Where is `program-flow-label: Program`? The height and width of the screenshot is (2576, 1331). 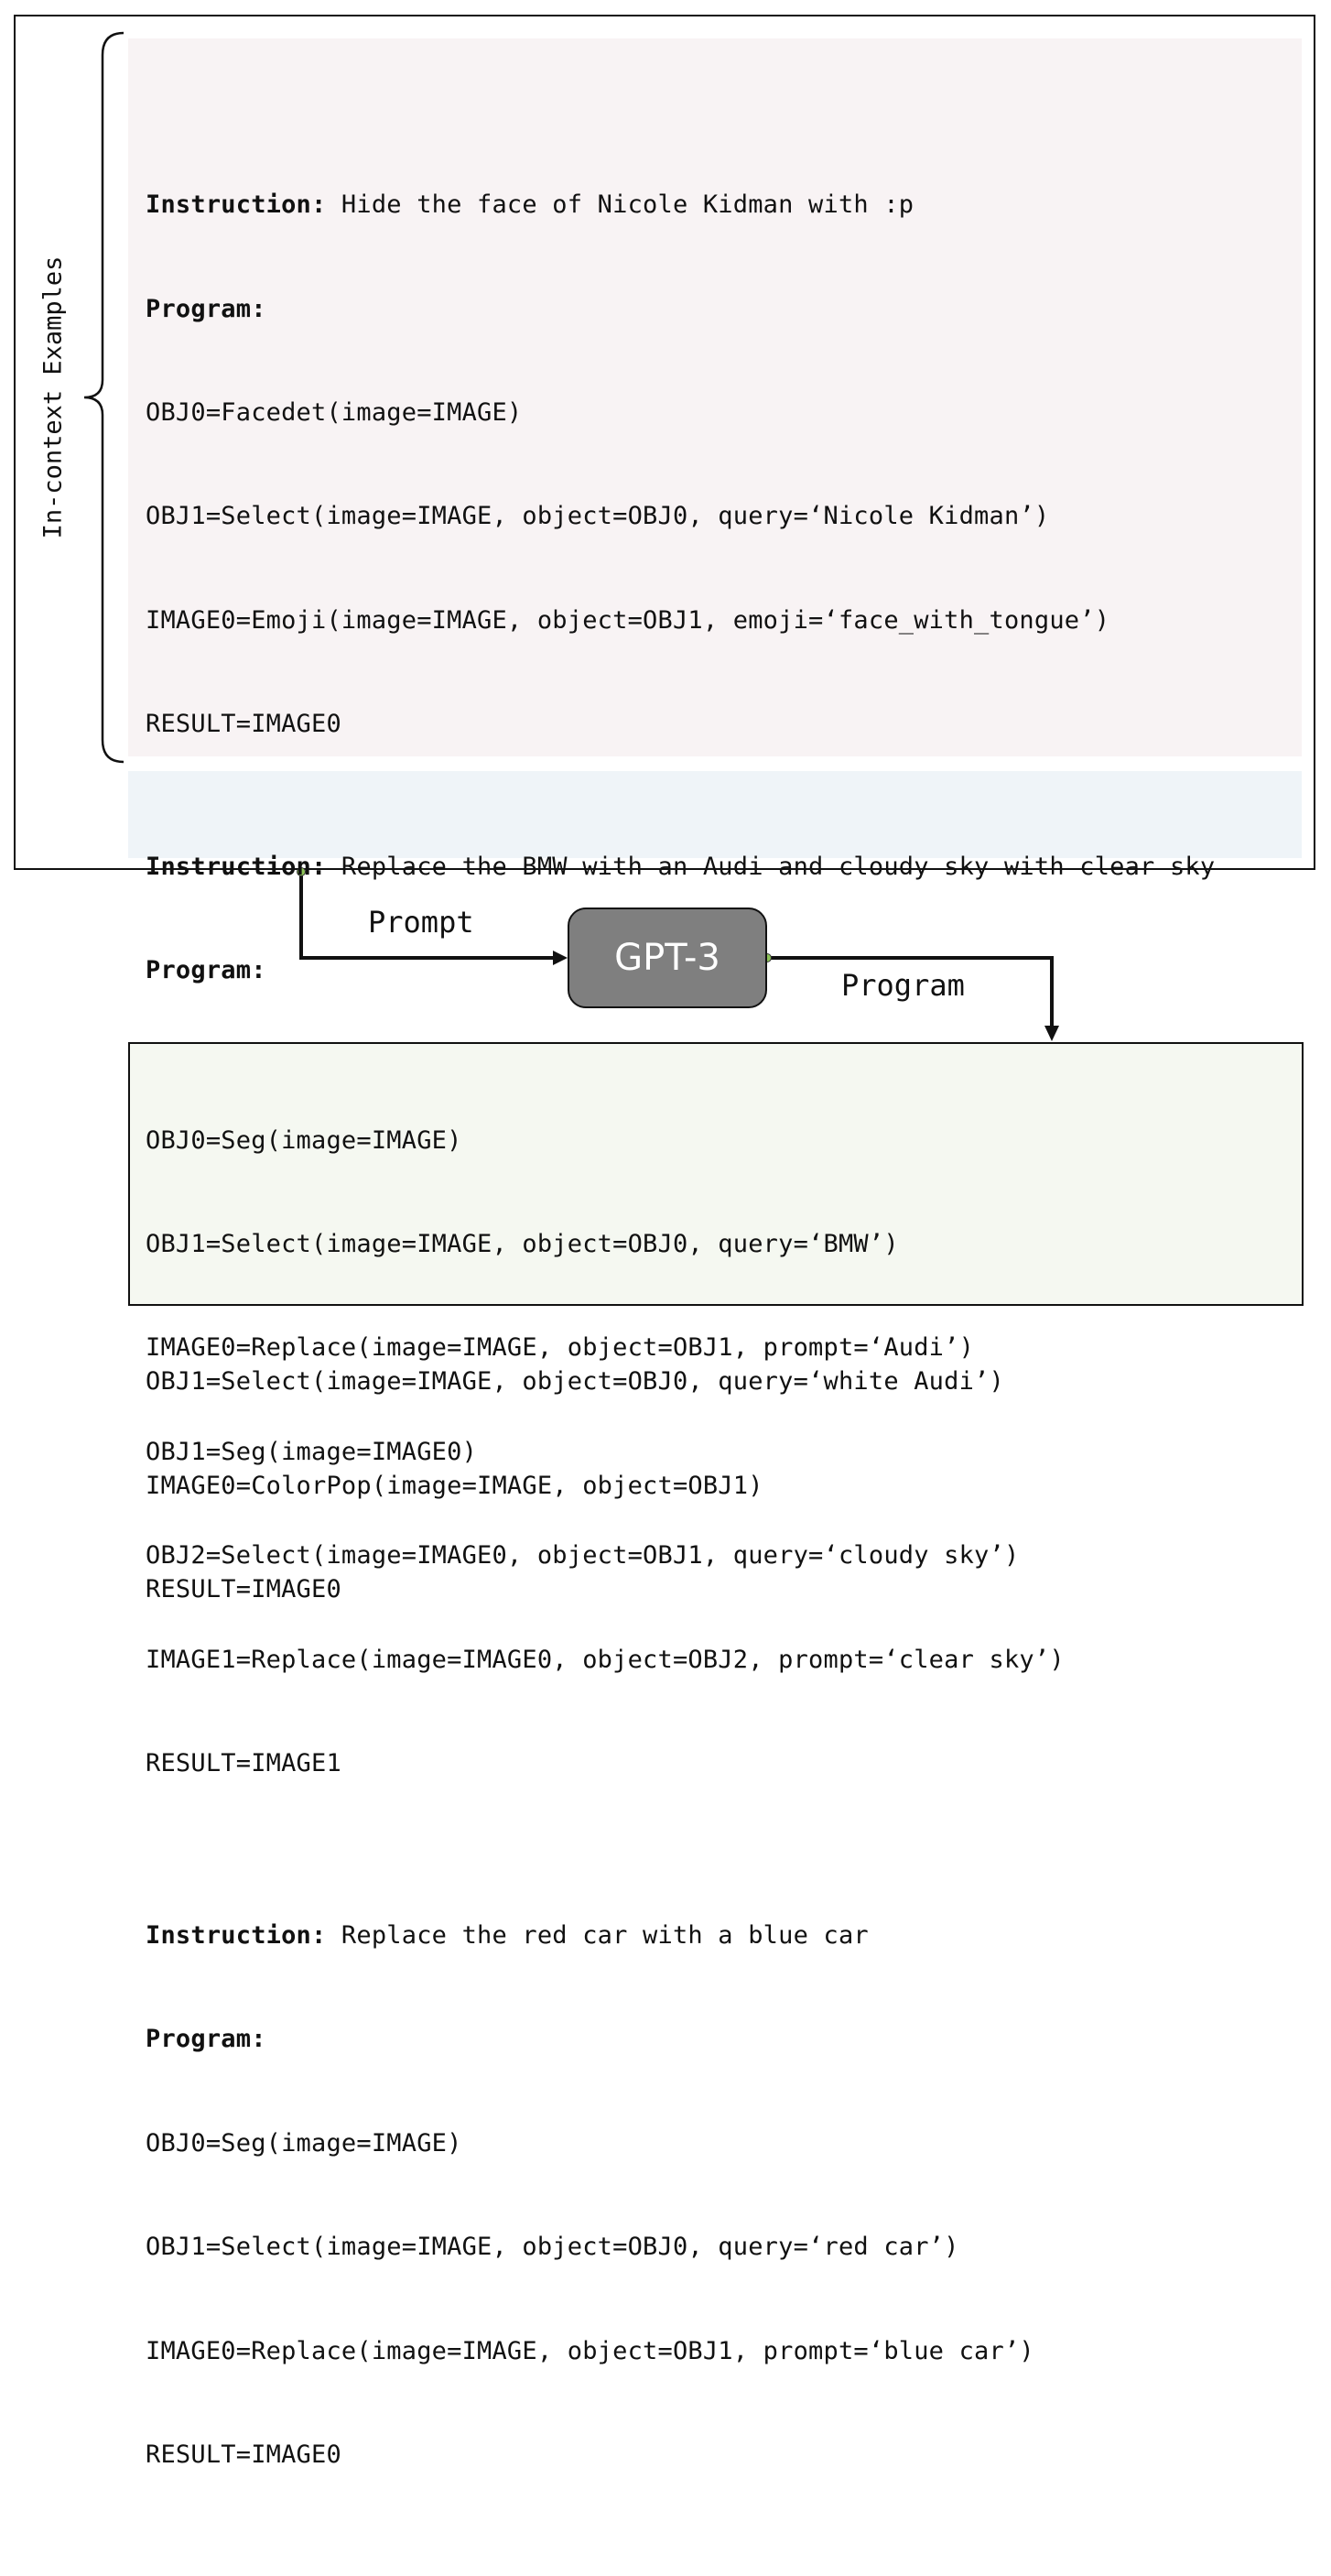 program-flow-label: Program is located at coordinates (903, 985).